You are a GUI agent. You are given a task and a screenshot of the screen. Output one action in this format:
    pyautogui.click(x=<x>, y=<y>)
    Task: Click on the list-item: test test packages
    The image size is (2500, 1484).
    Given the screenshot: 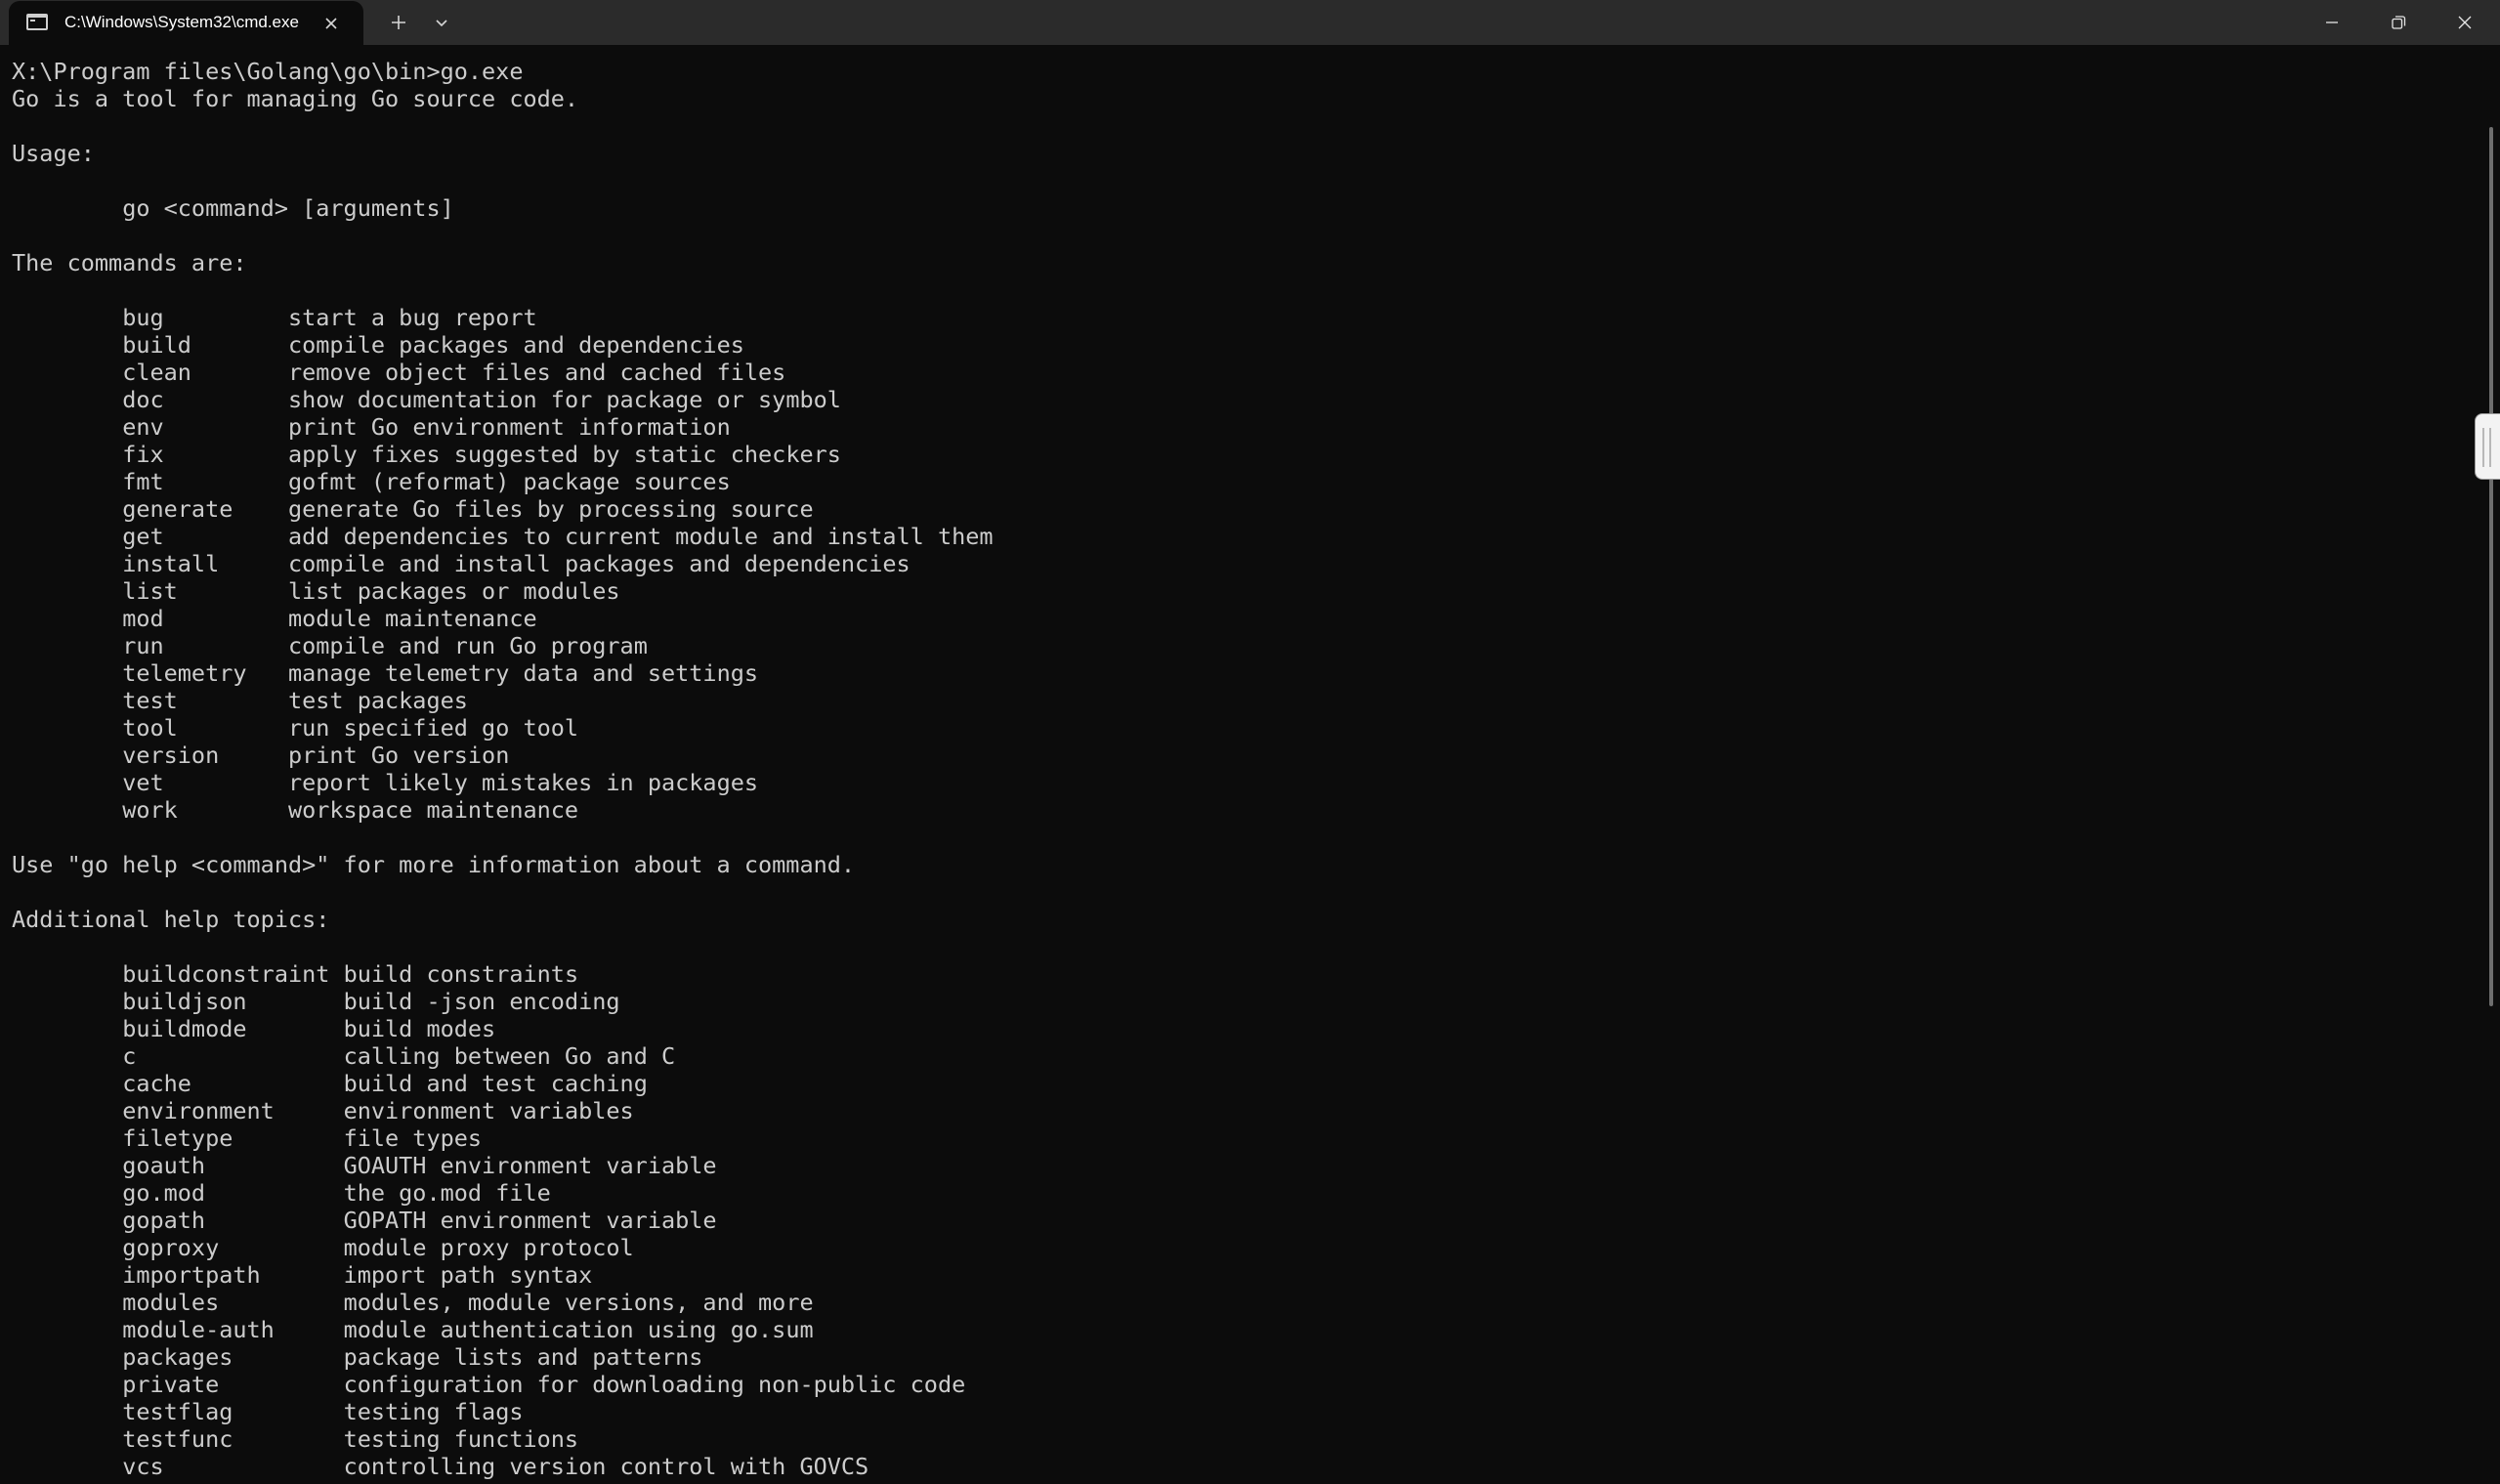 What is the action you would take?
    pyautogui.click(x=240, y=700)
    